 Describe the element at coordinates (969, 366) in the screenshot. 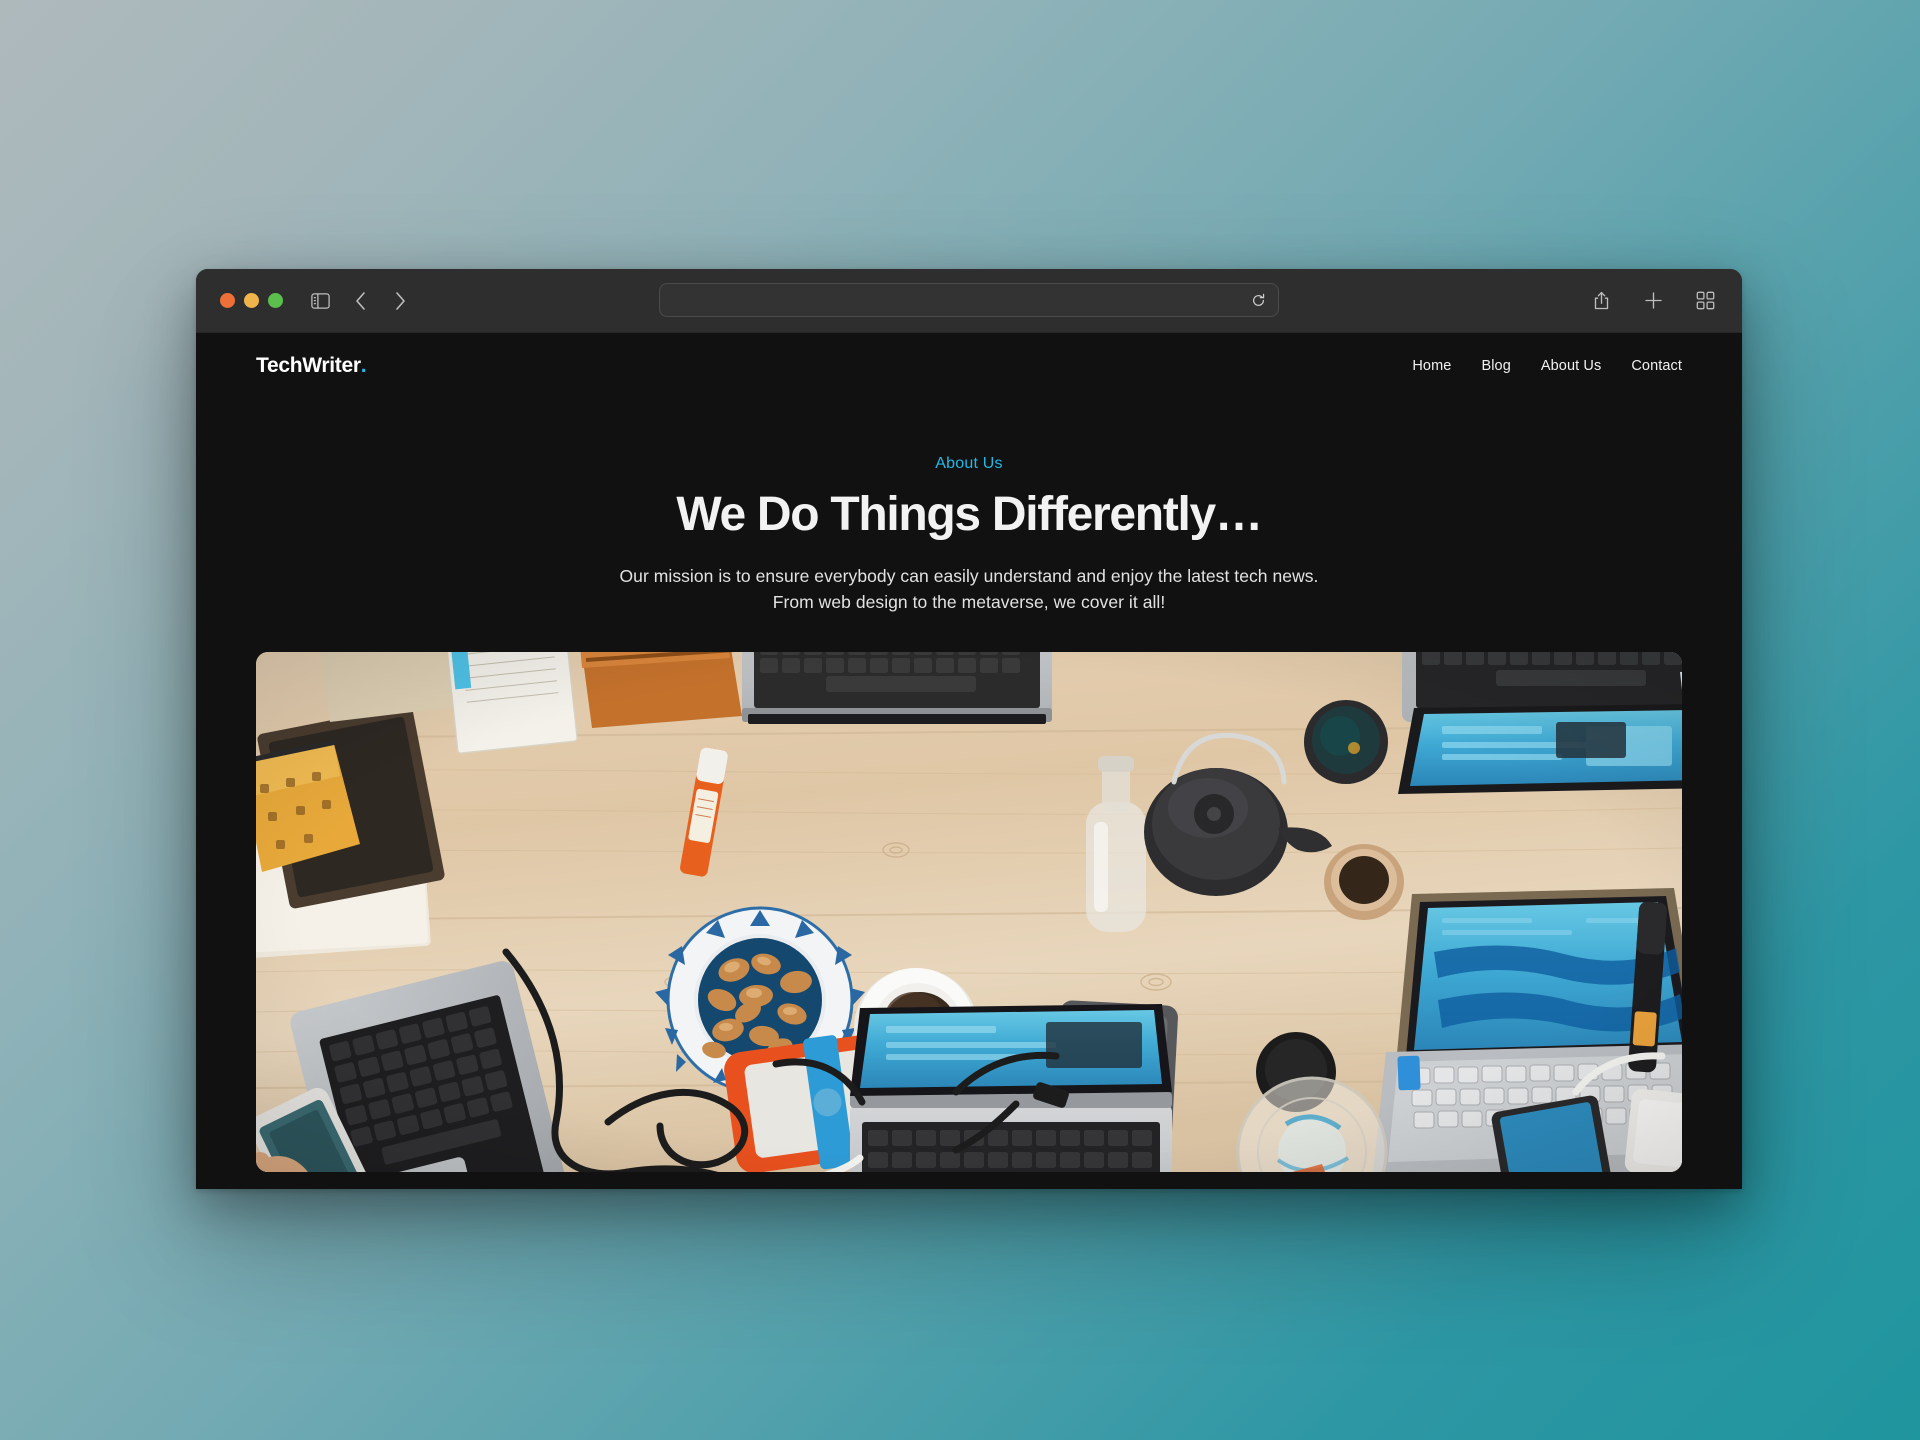

I see `site-header: TechWriter. Home Blog About Us Contact` at that location.